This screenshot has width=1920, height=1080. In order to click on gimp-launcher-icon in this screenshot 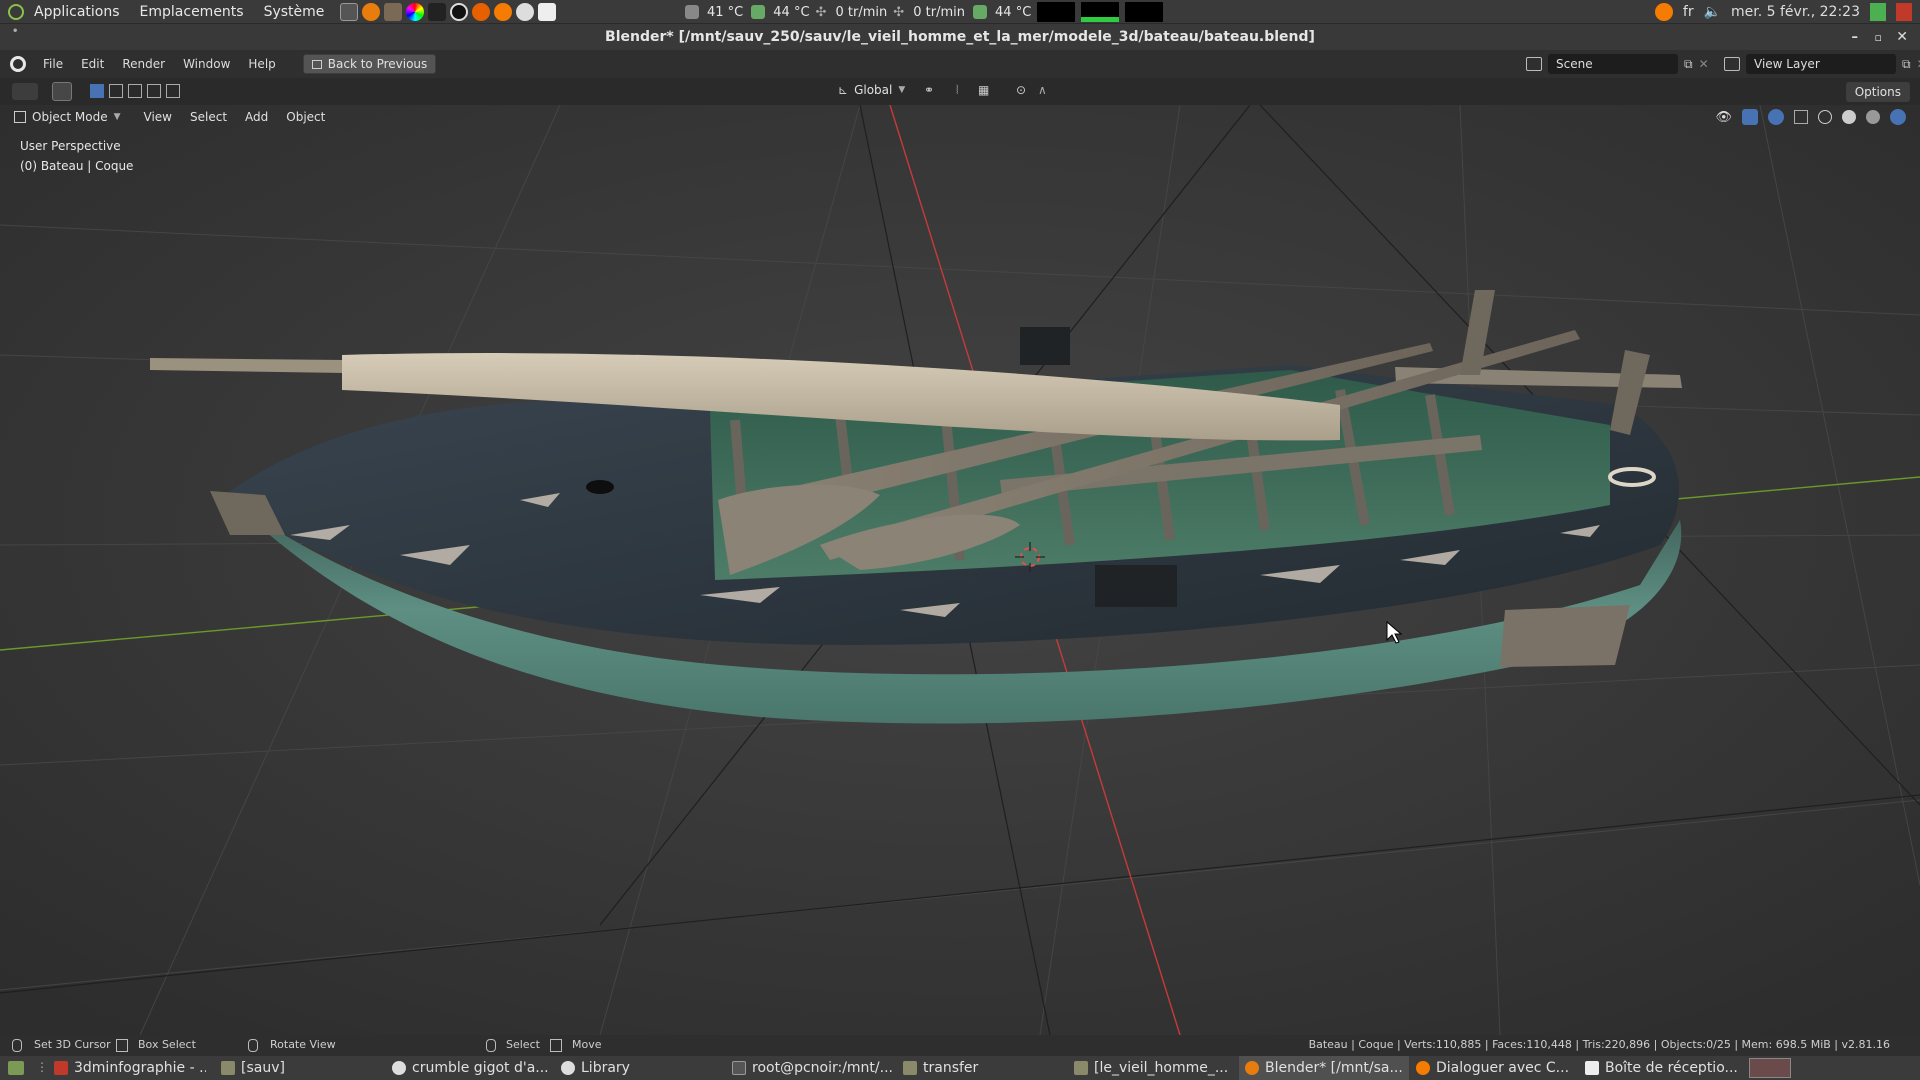, I will do `click(393, 11)`.